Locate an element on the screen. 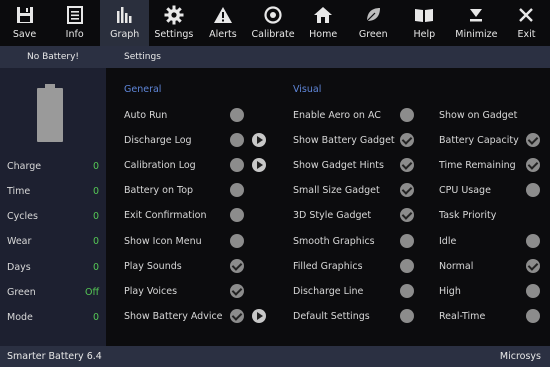  info-icon is located at coordinates (74, 15).